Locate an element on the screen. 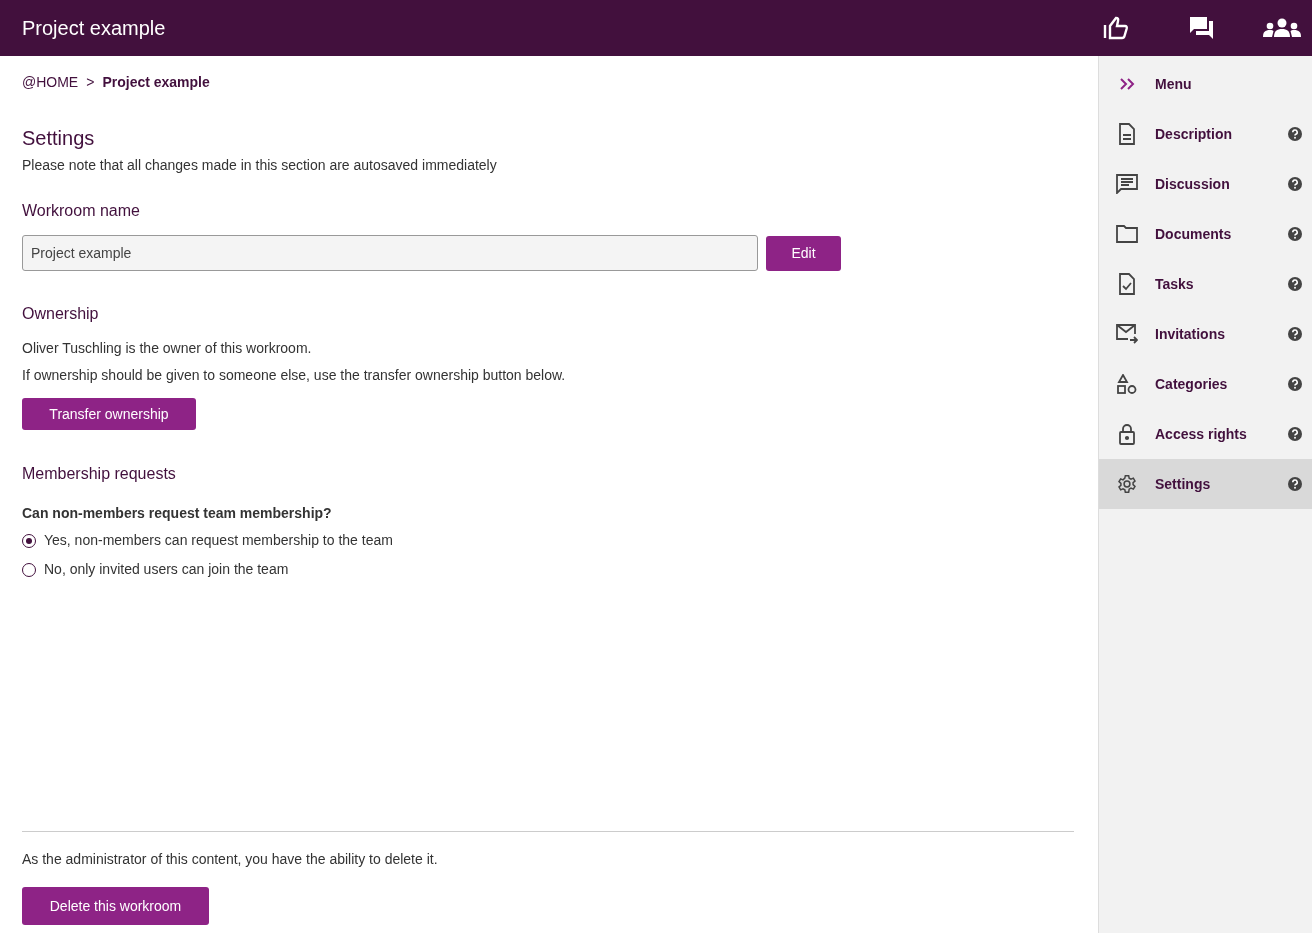 The width and height of the screenshot is (1312, 933). padlock-icon is located at coordinates (1127, 434).